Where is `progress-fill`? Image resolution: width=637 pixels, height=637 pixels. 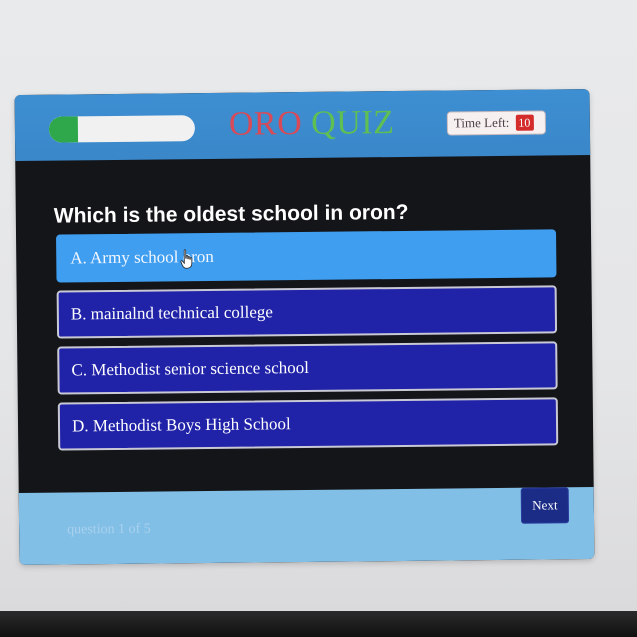
progress-fill is located at coordinates (63, 129).